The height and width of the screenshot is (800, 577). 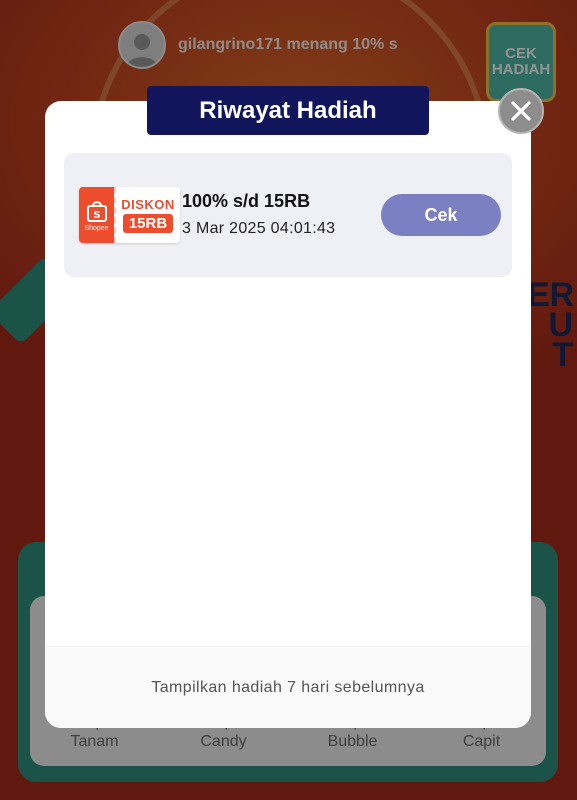 What do you see at coordinates (246, 201) in the screenshot?
I see `reward-name: 100% s/d 15RB` at bounding box center [246, 201].